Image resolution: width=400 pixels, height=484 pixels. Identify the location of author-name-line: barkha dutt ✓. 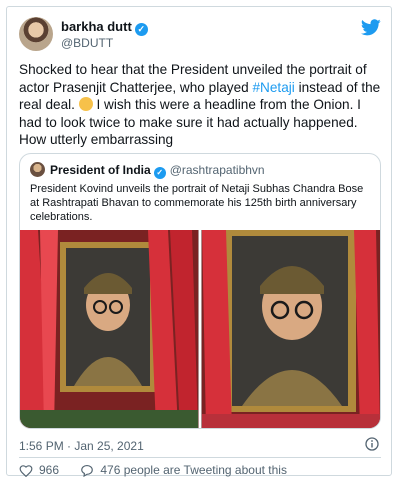
(104, 27).